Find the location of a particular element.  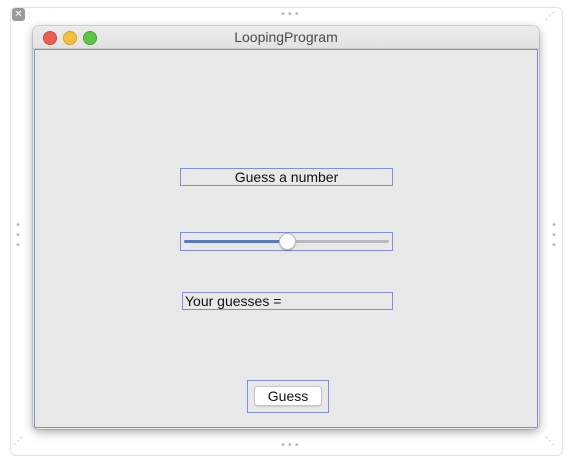

title-bar: LoopingProgram is located at coordinates (286, 37).